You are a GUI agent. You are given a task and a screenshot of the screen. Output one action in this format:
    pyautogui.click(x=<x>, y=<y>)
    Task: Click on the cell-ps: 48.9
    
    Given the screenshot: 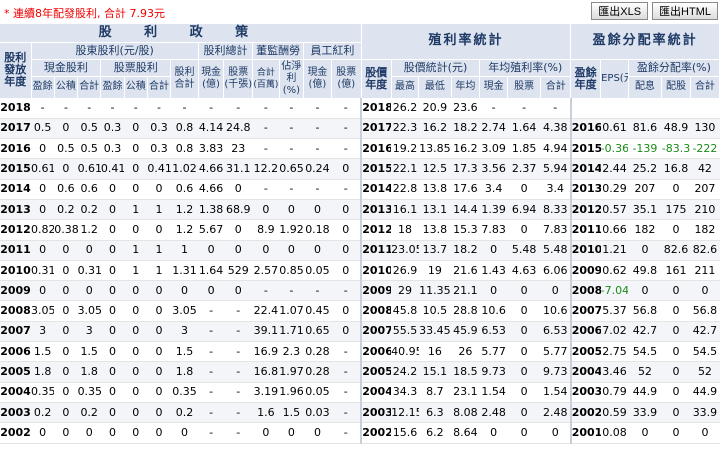 What is the action you would take?
    pyautogui.click(x=676, y=129)
    